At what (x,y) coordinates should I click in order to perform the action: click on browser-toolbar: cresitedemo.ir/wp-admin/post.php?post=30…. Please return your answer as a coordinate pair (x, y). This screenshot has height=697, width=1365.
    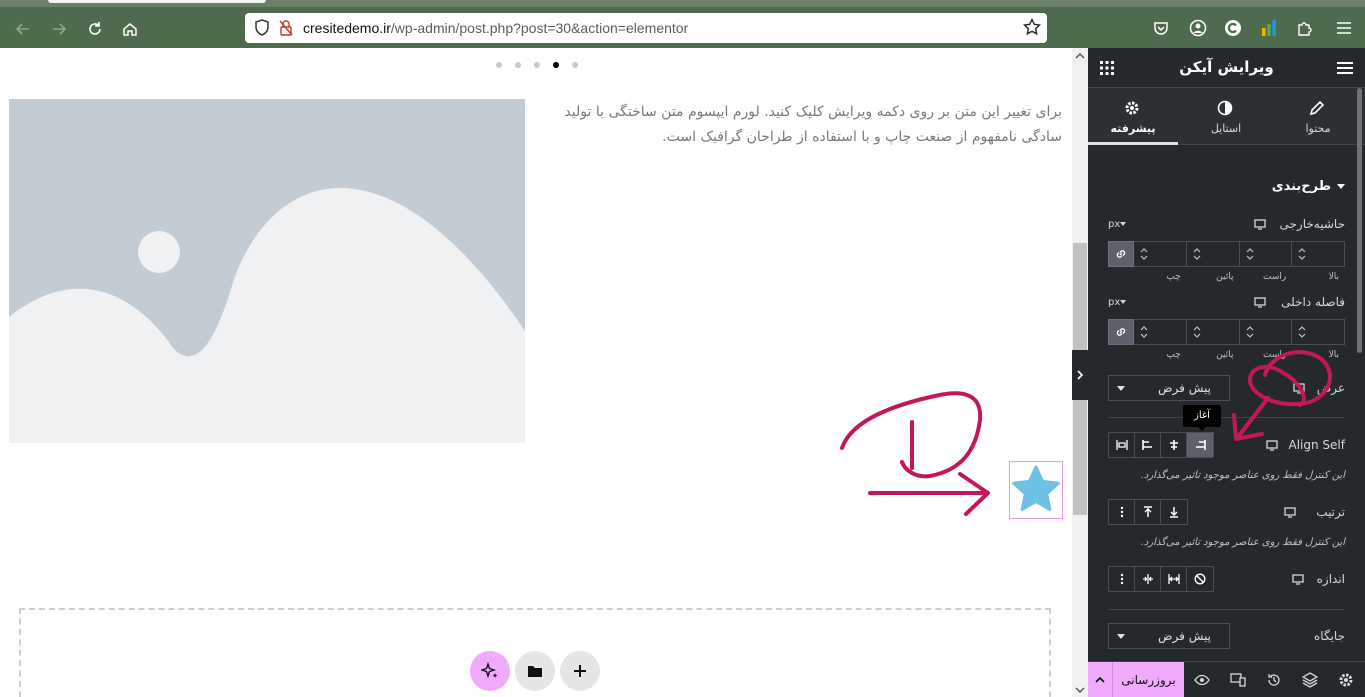
    Looking at the image, I should click on (682, 27).